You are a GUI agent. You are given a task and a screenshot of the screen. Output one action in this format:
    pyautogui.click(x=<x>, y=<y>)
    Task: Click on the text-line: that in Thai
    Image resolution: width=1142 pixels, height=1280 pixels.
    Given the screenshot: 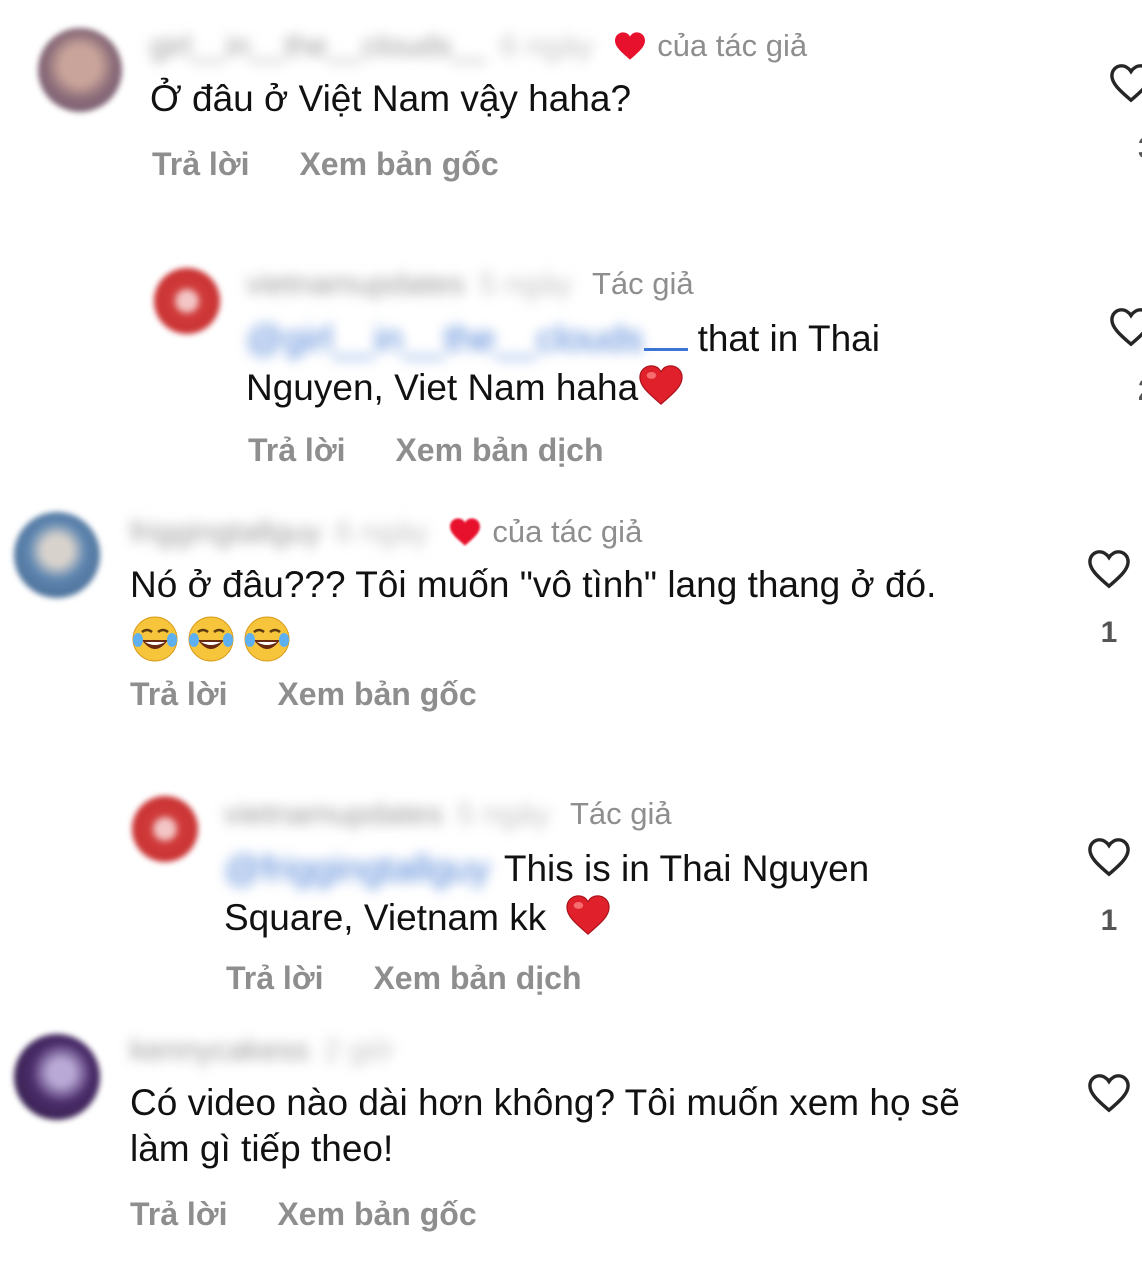 What is the action you would take?
    pyautogui.click(x=788, y=338)
    